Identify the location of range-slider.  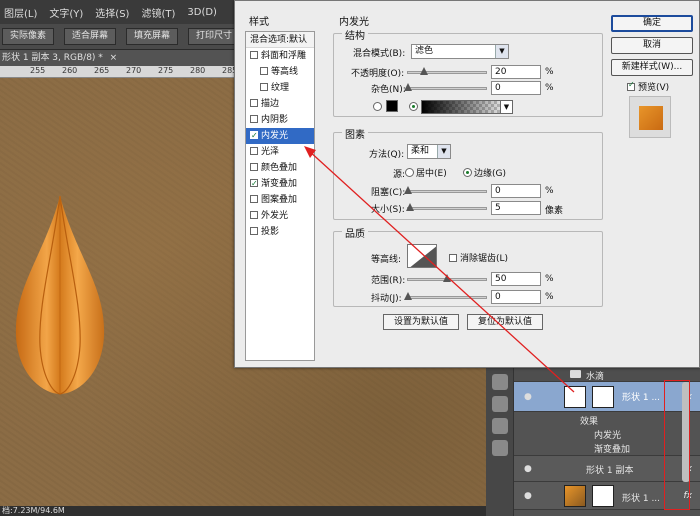
(447, 278).